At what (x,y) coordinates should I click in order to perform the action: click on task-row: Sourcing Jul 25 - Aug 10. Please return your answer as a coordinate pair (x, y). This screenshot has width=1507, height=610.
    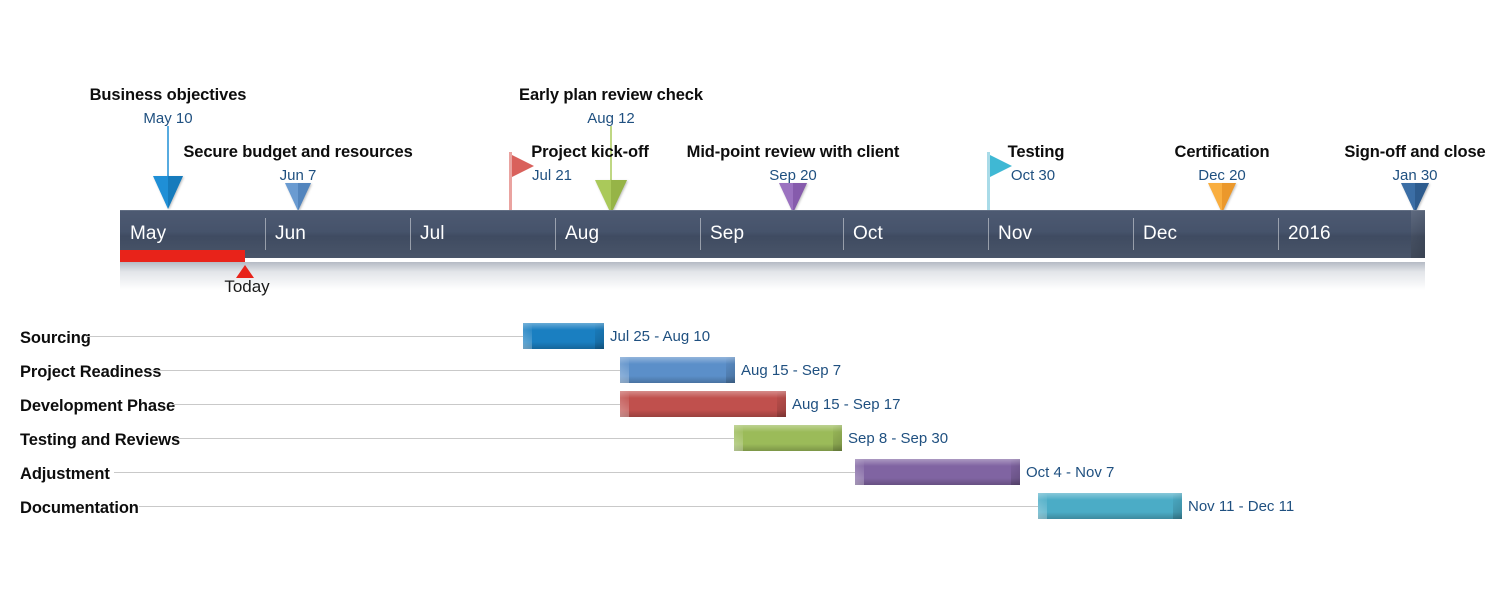
    Looking at the image, I should click on (753, 339).